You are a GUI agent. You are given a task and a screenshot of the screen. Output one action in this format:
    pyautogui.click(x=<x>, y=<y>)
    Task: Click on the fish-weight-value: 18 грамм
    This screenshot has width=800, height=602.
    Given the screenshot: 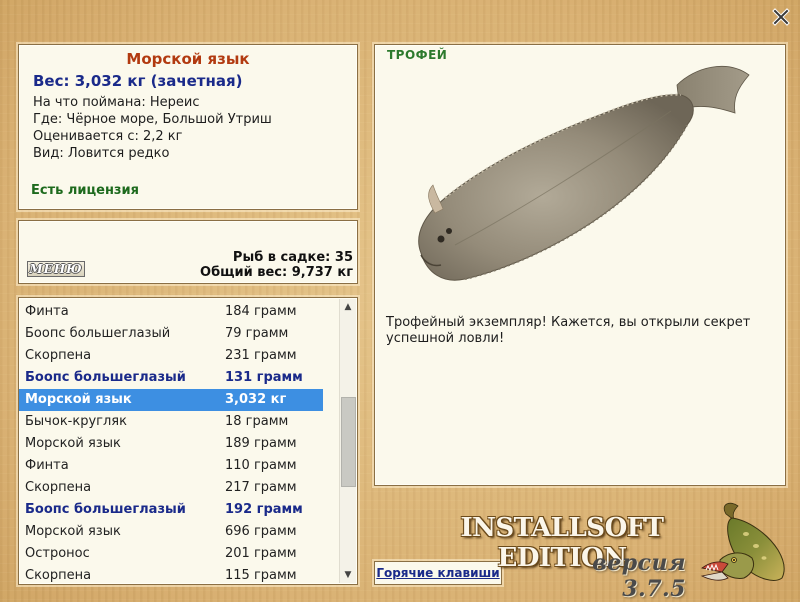 What is the action you would take?
    pyautogui.click(x=257, y=421)
    